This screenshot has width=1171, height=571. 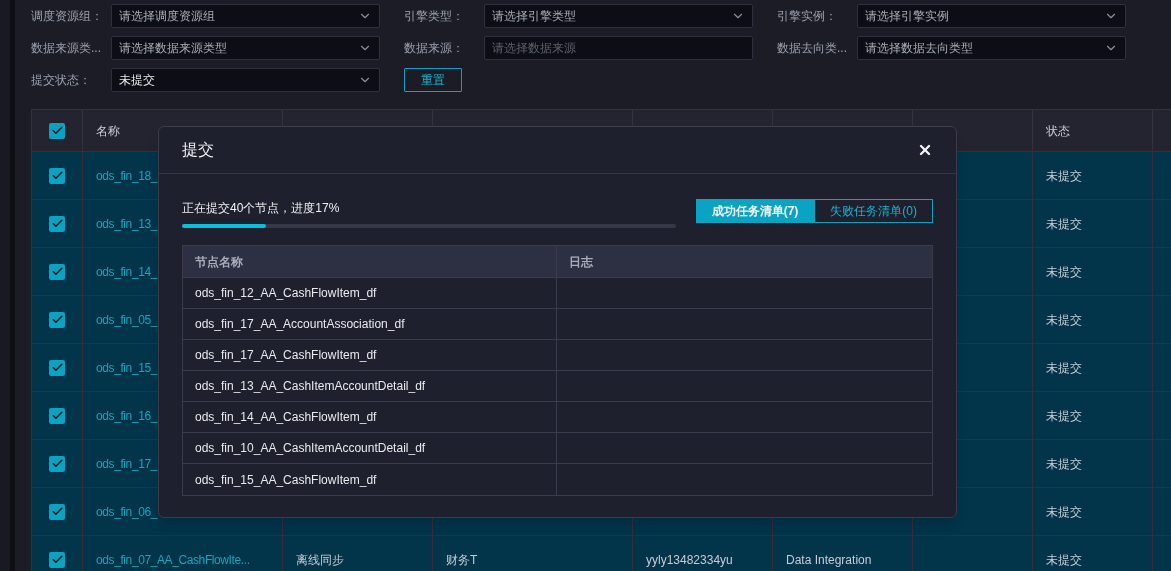 I want to click on task-name-link: ods_fin_15_, so click(x=126, y=367).